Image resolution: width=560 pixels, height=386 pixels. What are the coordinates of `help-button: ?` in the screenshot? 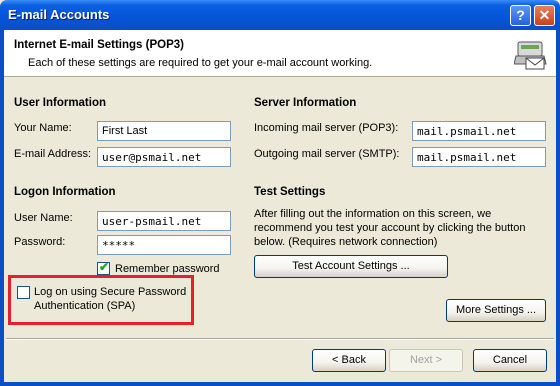 It's located at (520, 15).